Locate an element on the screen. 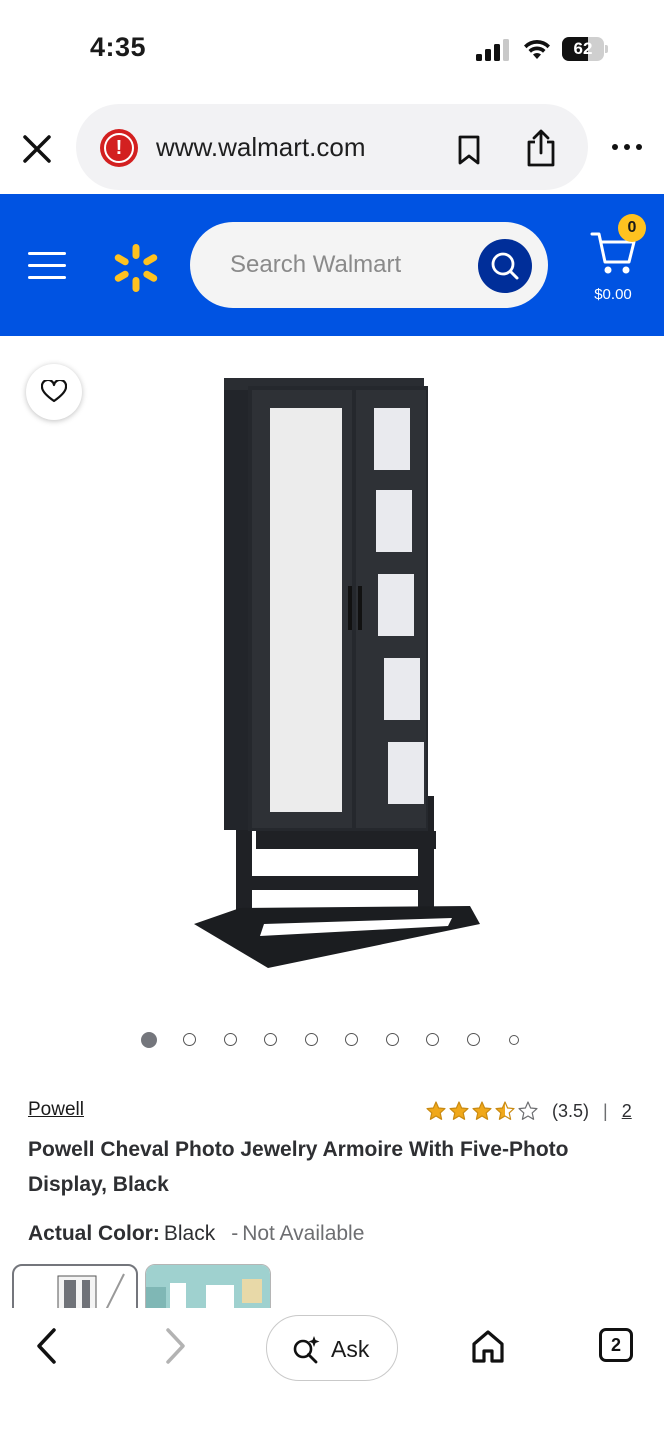 The image size is (664, 1440). ask-button: Ask is located at coordinates (332, 1348).